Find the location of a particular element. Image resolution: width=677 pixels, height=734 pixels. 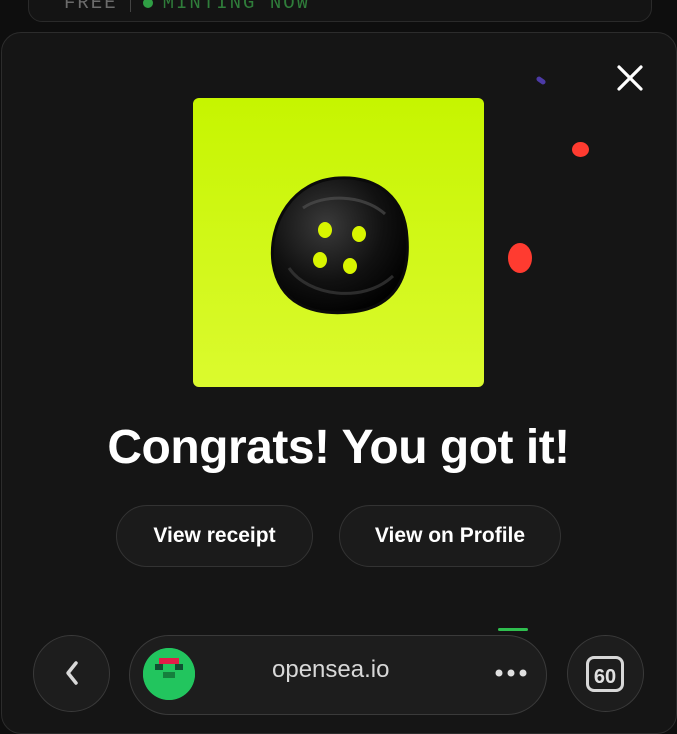

congrats-title: Congrats! You got it! is located at coordinates (338, 447).